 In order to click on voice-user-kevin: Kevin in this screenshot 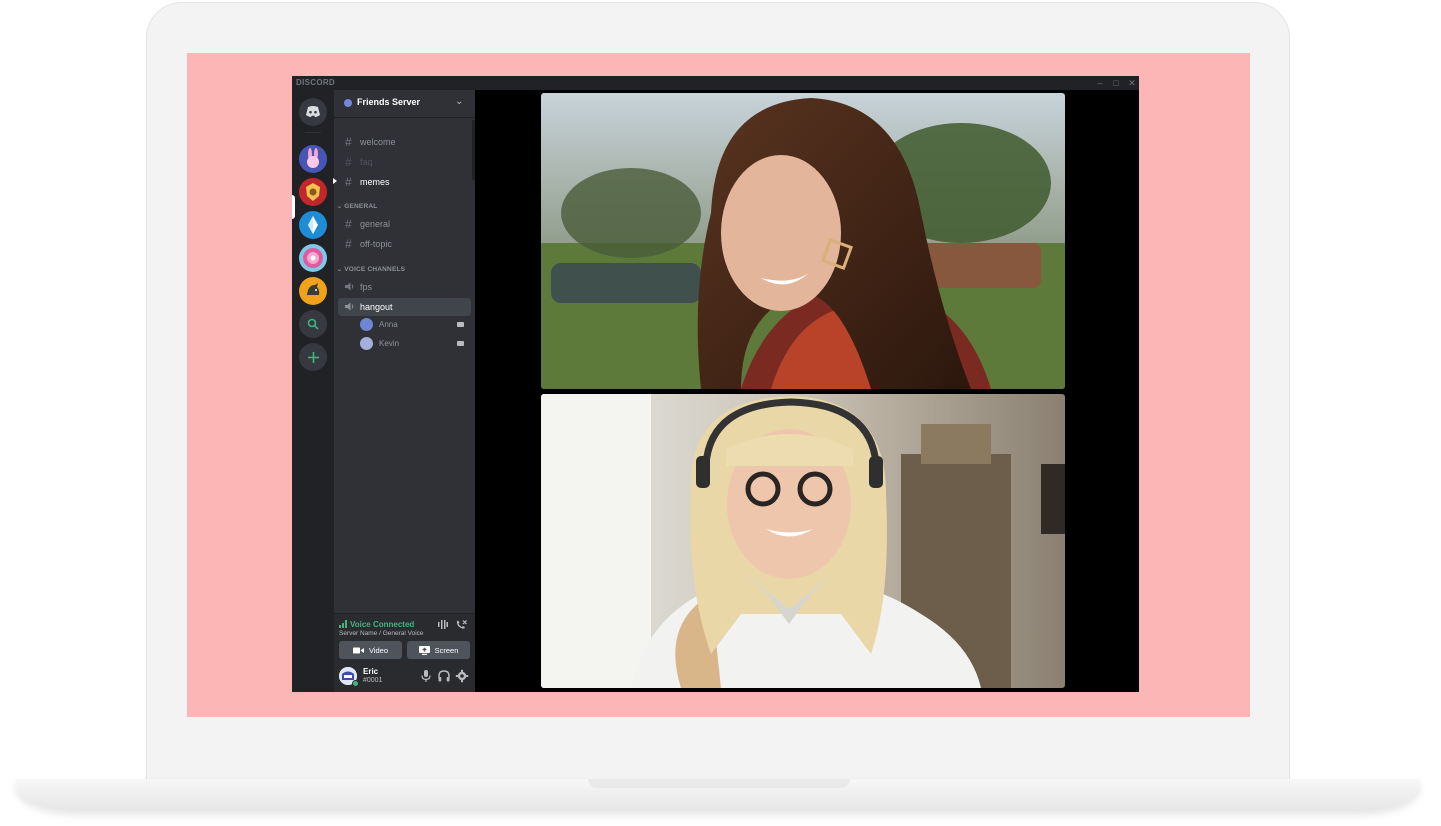, I will do `click(413, 344)`.